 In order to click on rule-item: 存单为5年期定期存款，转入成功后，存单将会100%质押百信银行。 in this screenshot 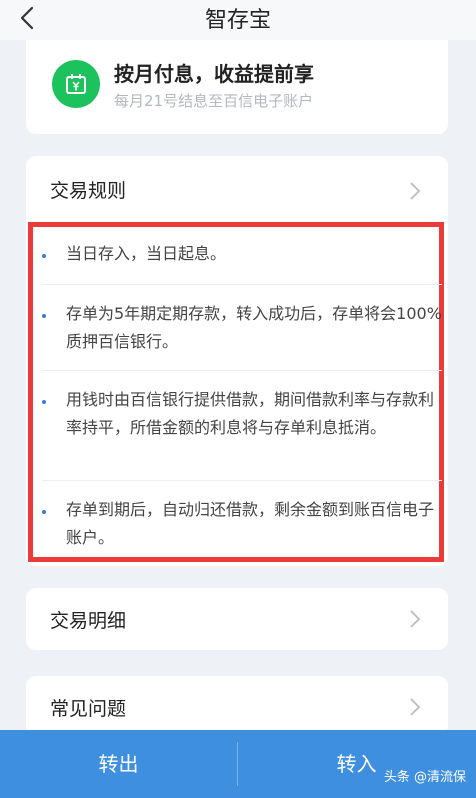, I will do `click(242, 331)`.